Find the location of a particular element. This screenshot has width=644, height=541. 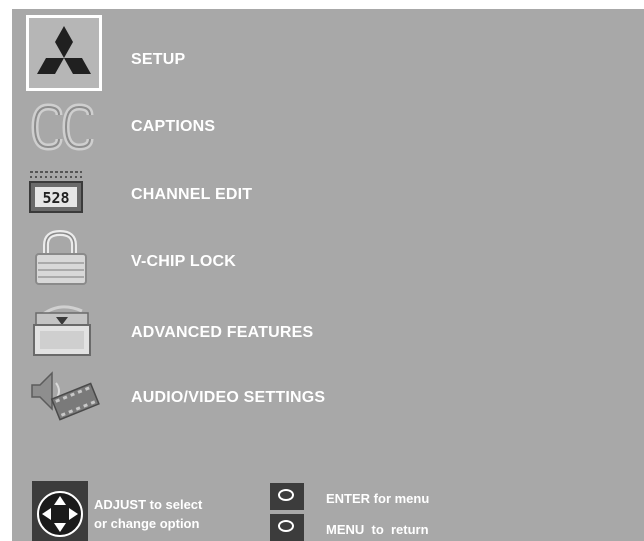

menu-item-advanced-features: ADVANCED FEATURES is located at coordinates (328, 329).